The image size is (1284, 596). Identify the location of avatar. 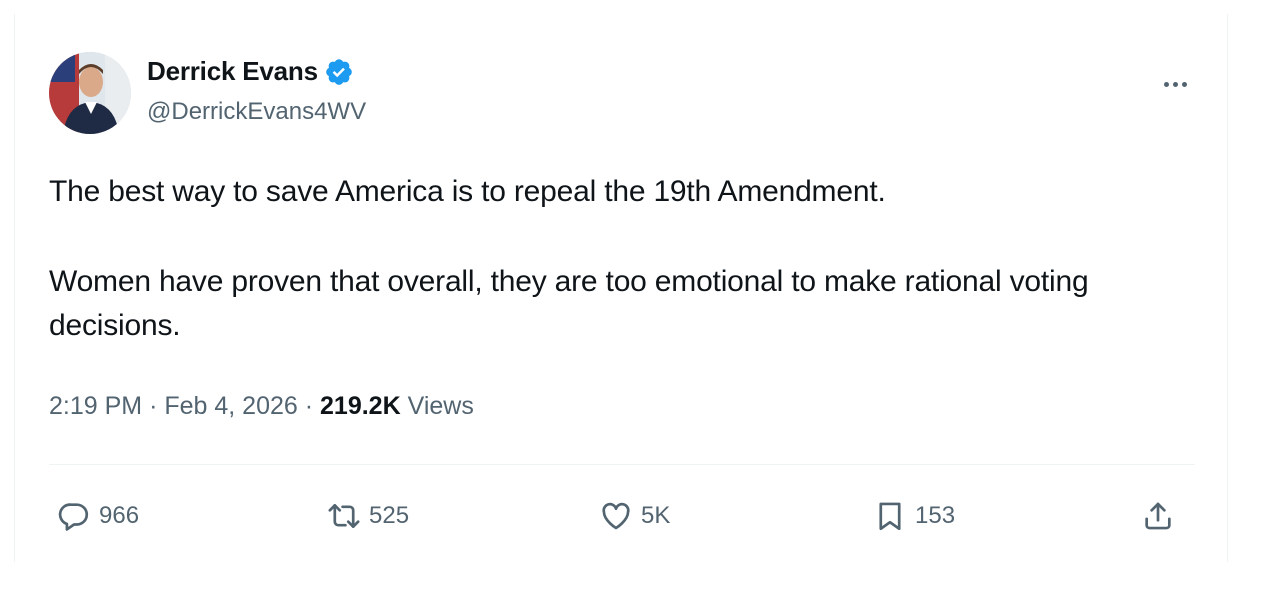
(90, 93).